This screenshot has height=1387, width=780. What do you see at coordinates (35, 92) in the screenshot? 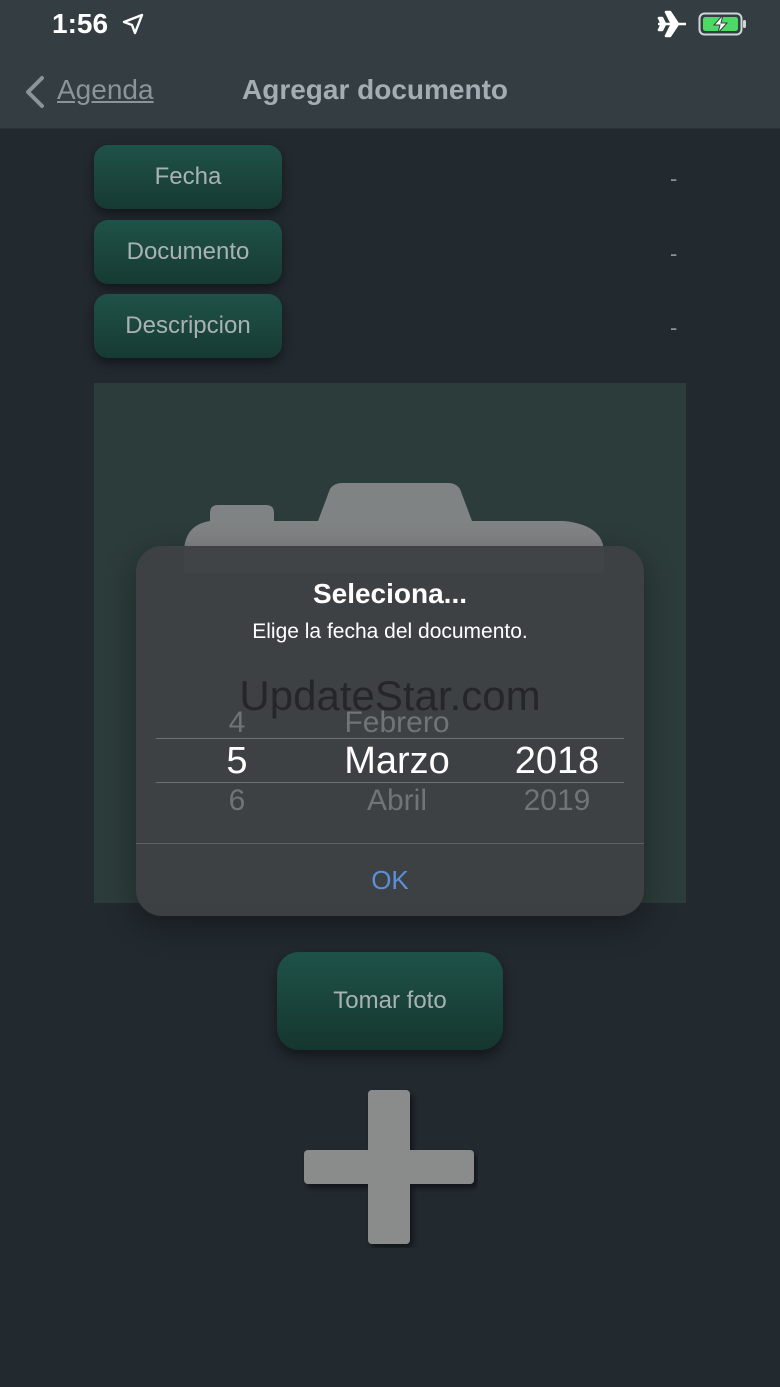
I see `chevron-left-icon` at bounding box center [35, 92].